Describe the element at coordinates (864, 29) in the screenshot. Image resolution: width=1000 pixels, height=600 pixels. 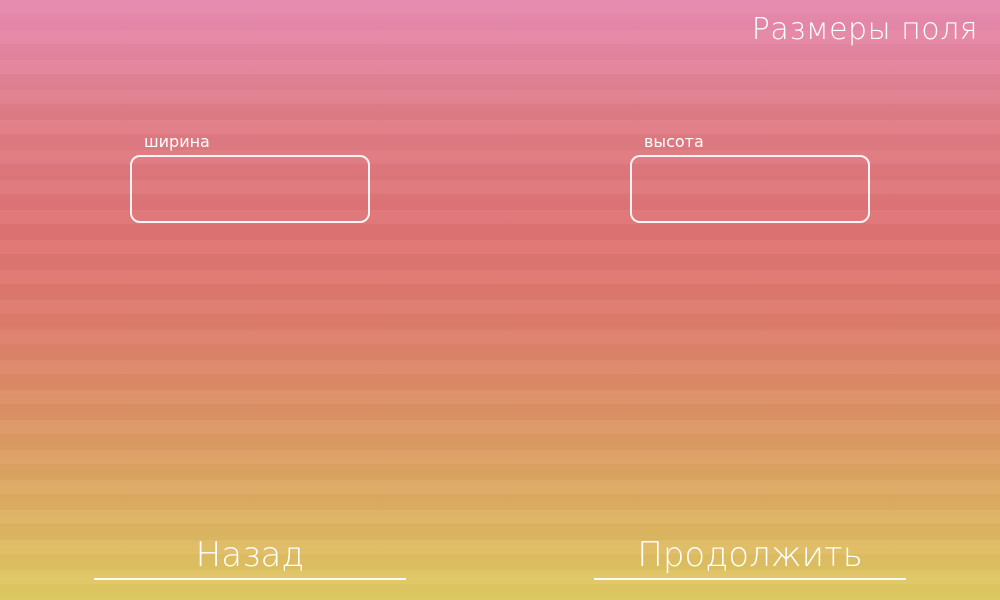
I see `page-title: Размеры поля` at that location.